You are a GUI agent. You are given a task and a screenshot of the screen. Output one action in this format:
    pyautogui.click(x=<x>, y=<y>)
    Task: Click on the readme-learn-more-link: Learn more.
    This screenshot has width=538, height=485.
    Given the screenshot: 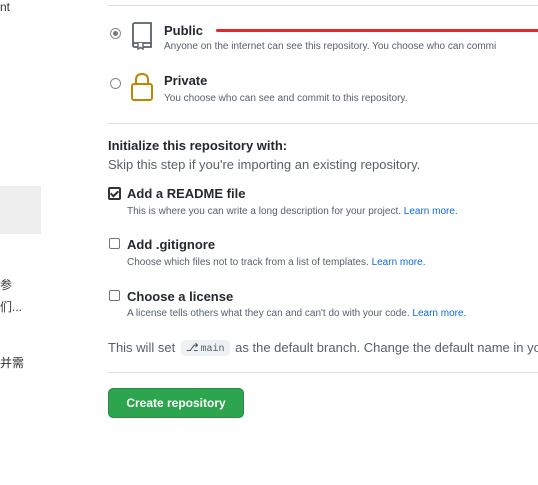 What is the action you would take?
    pyautogui.click(x=431, y=211)
    